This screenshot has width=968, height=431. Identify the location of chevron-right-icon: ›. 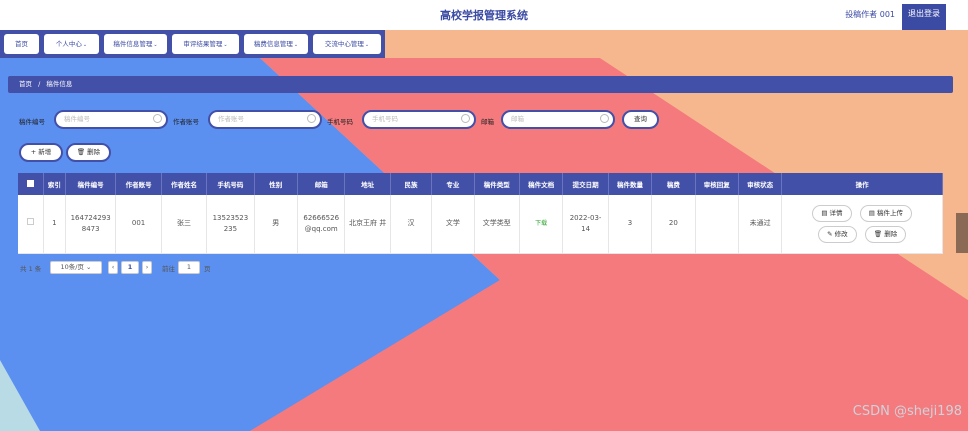
(147, 267).